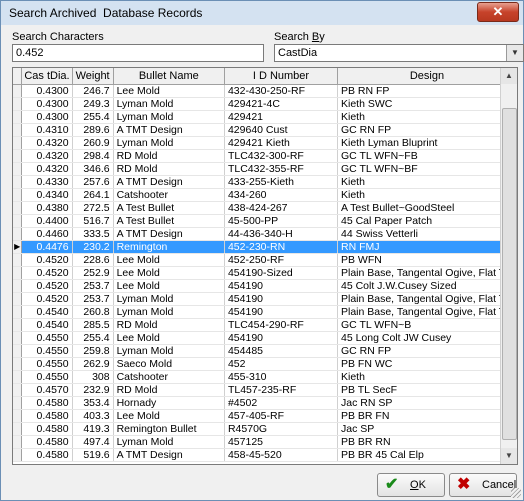  I want to click on cell-id-number: 434-260, so click(281, 195).